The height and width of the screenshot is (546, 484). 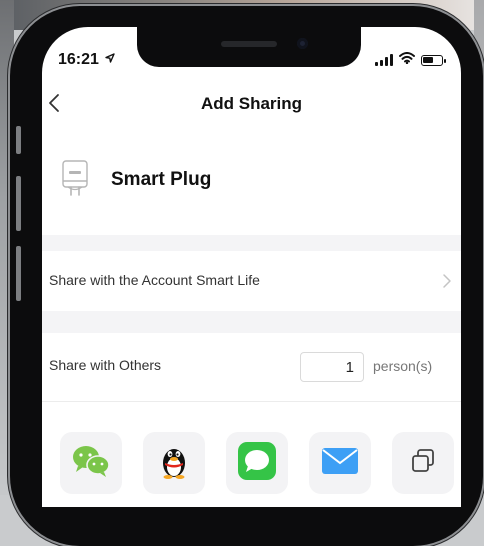 I want to click on share-wechat-button, so click(x=91, y=463).